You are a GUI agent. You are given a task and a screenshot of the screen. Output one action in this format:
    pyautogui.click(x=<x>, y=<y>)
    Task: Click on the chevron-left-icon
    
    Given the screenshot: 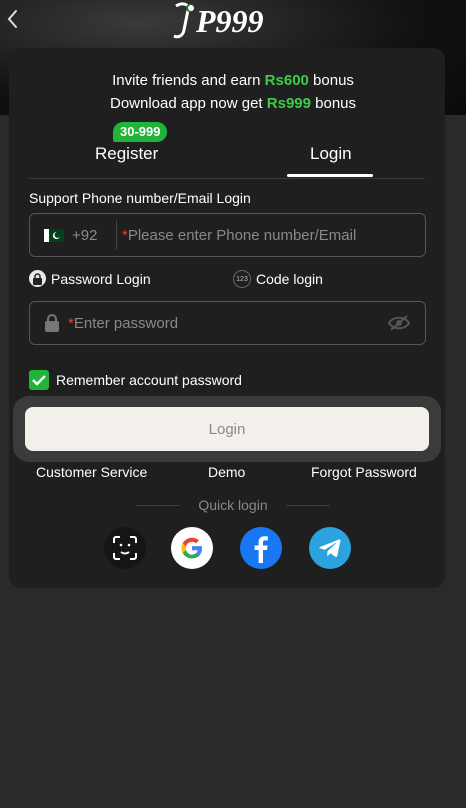 What is the action you would take?
    pyautogui.click(x=13, y=19)
    